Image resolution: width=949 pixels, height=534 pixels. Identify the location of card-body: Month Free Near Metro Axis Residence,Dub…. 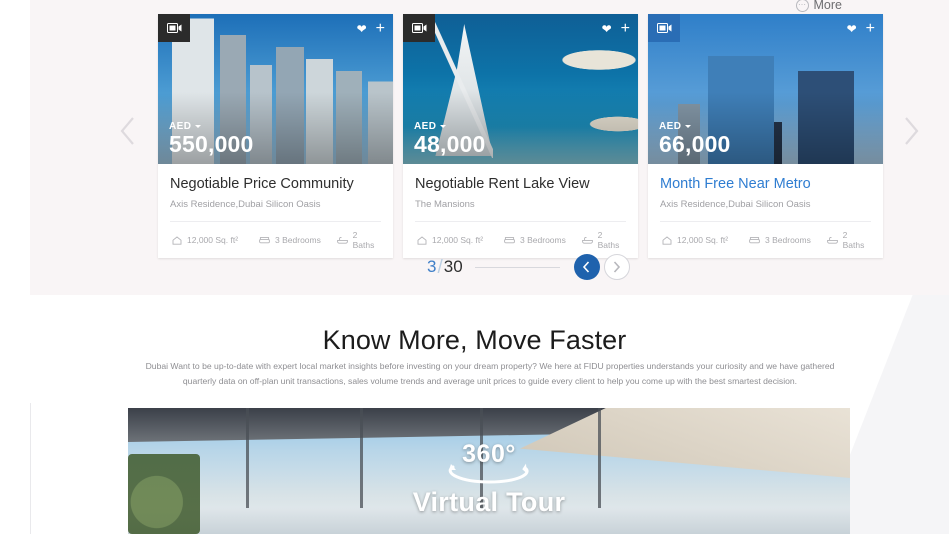
(765, 211).